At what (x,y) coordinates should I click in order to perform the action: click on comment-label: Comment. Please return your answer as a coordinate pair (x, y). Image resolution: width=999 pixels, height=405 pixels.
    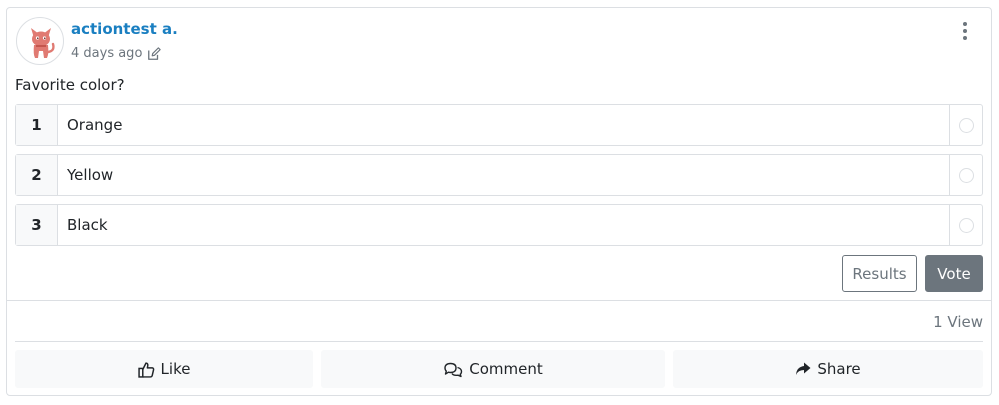
    Looking at the image, I should click on (506, 369).